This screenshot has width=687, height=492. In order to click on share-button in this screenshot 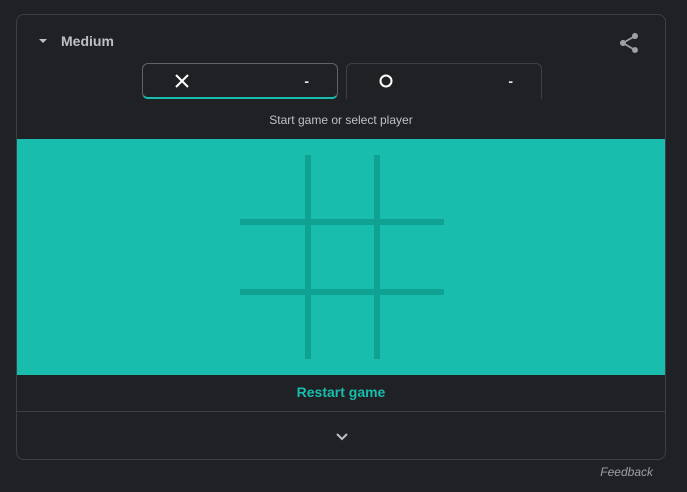, I will do `click(629, 43)`.